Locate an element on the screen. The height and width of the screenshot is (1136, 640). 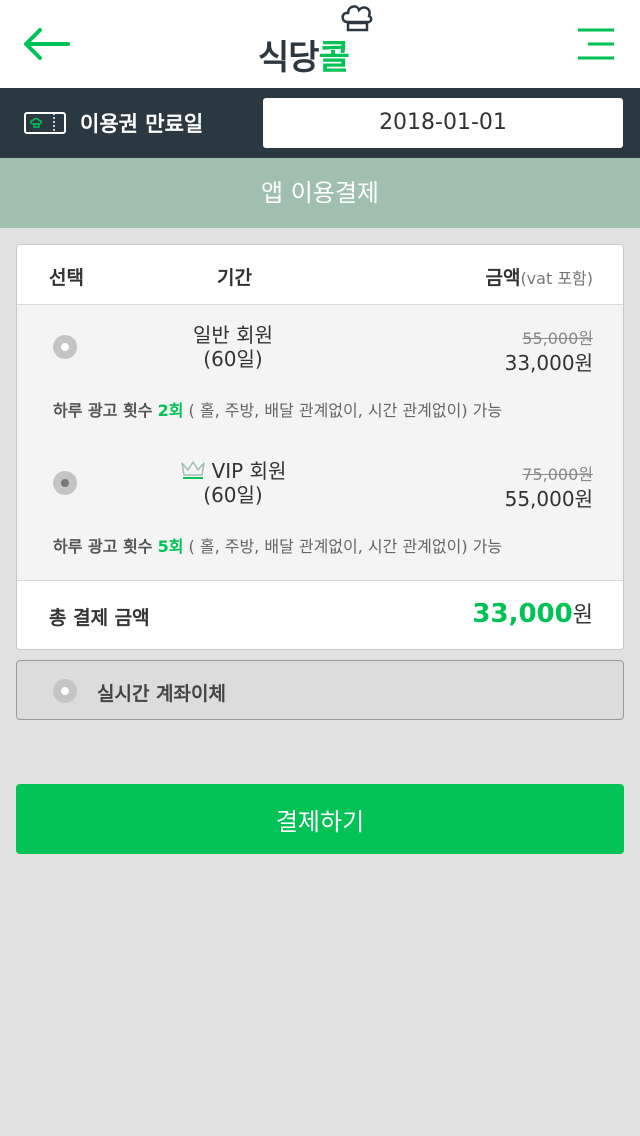
plan-original-price: 75,000원 is located at coordinates (557, 474).